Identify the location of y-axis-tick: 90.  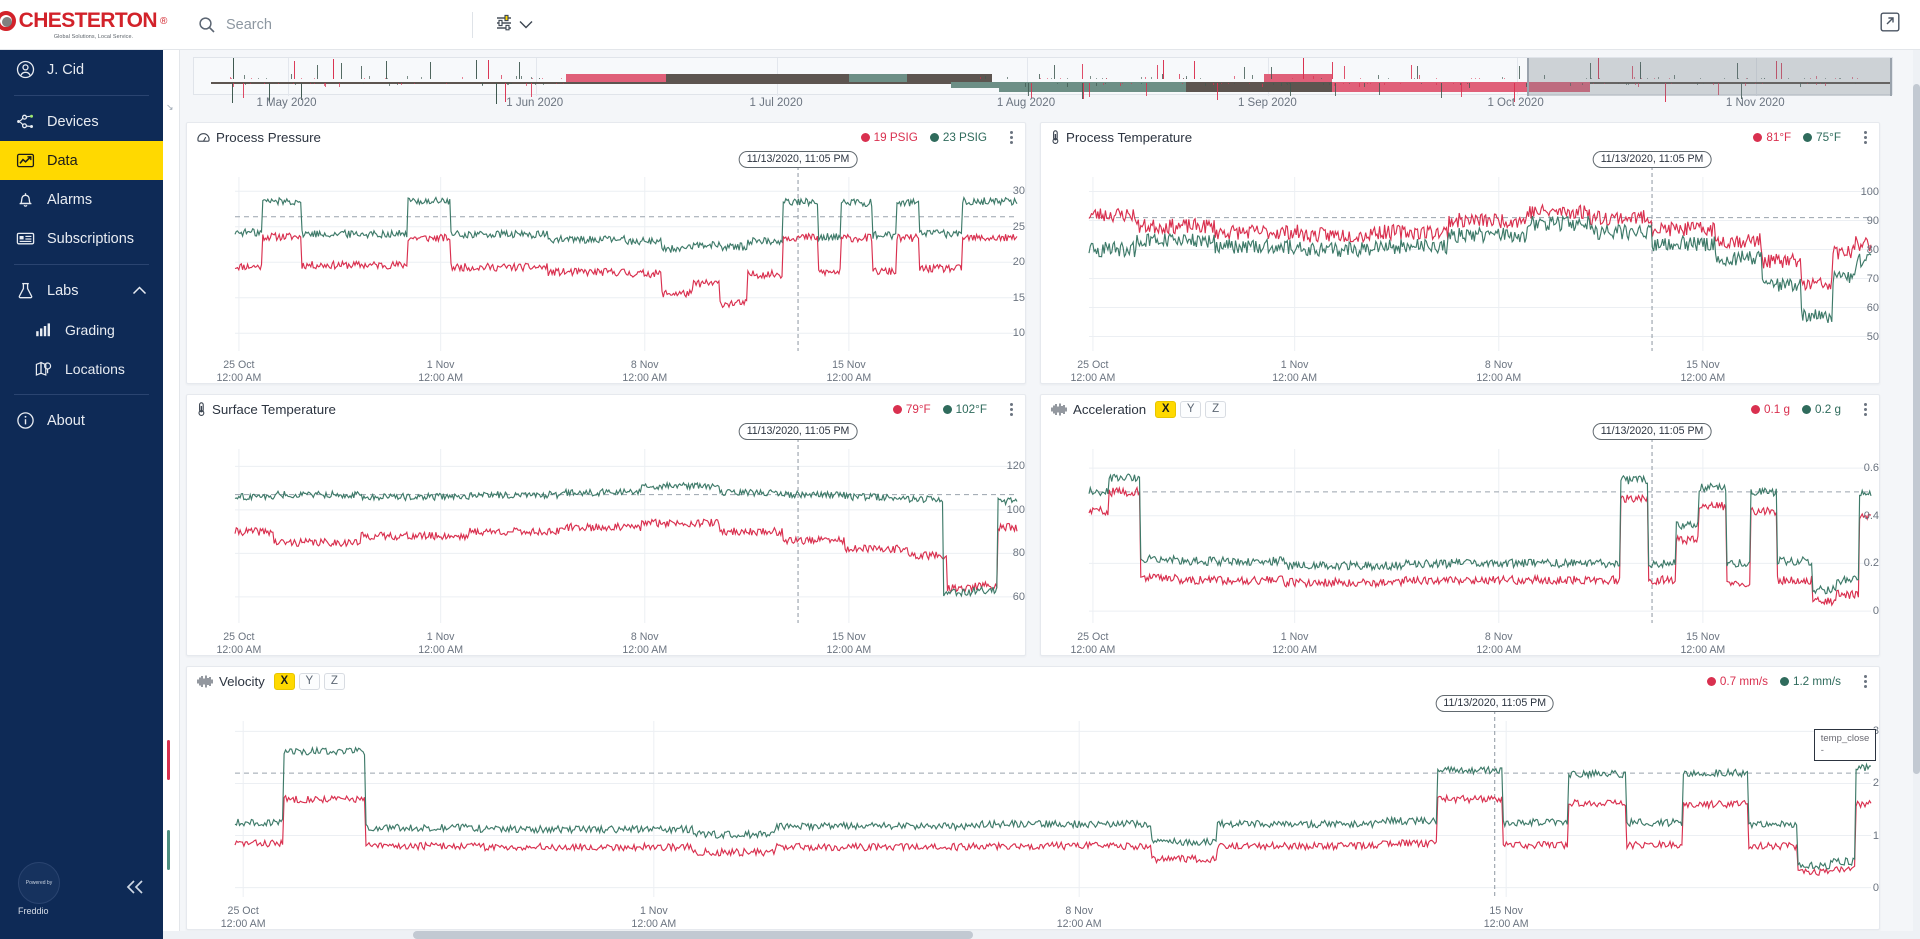
(1872, 220).